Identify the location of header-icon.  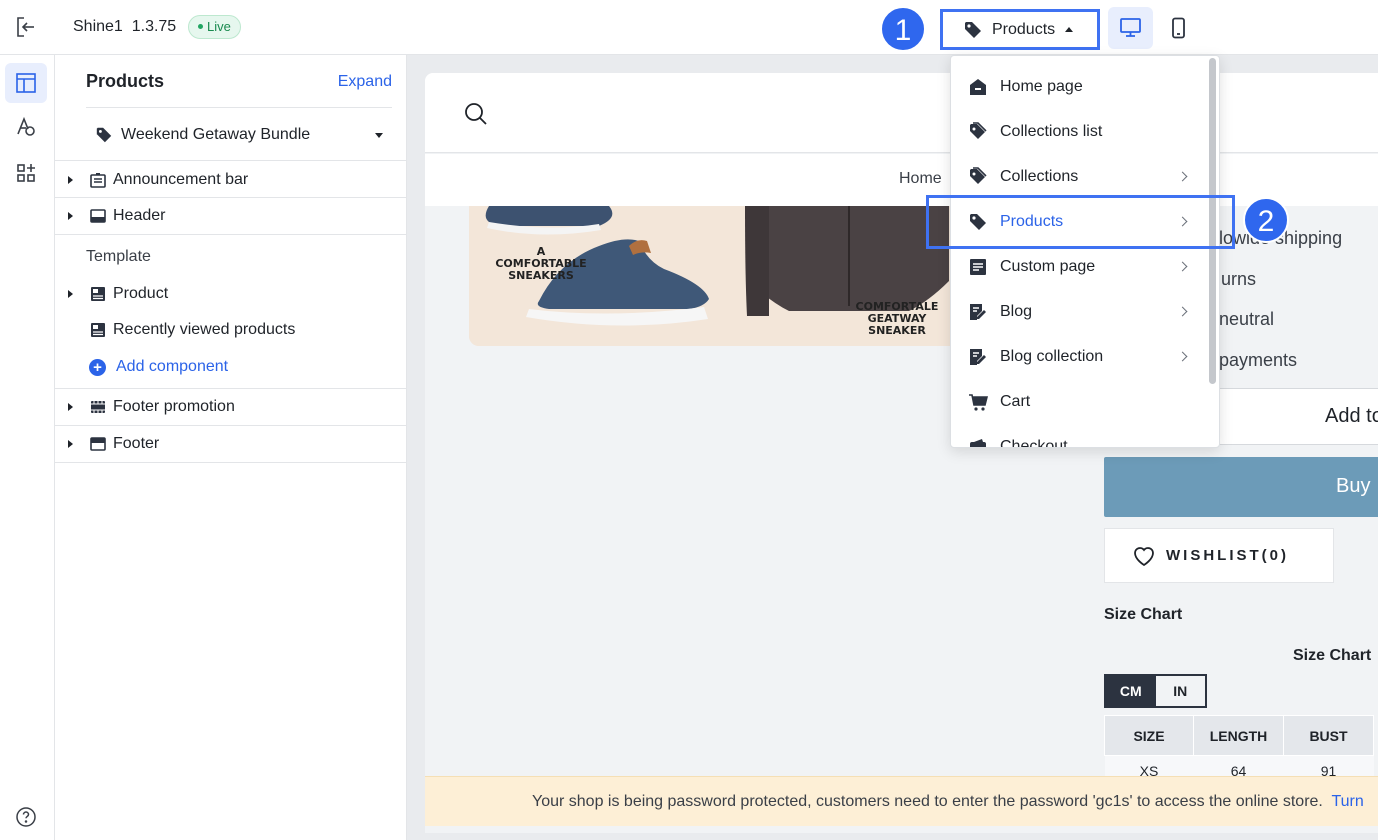
(98, 216).